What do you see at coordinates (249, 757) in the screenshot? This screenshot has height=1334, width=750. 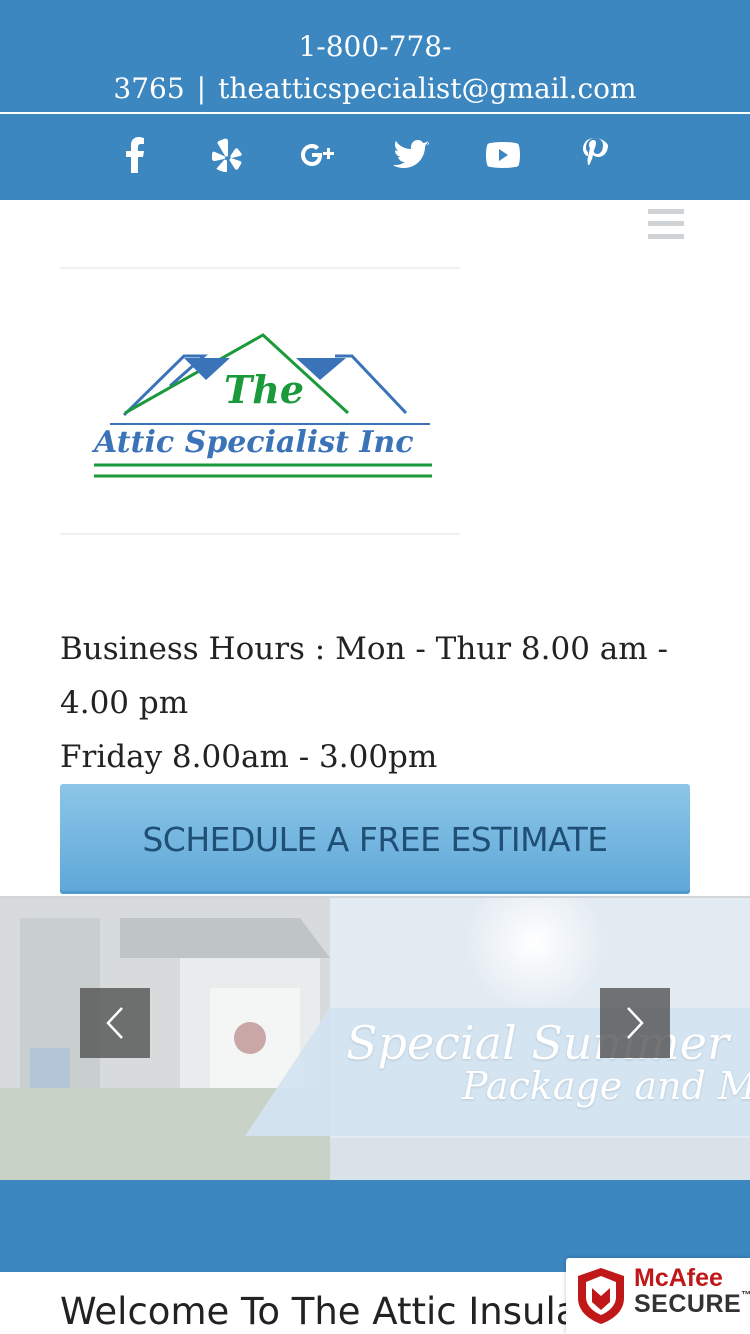 I see `hours-line-3: Friday 8.00am - 3.00pm` at bounding box center [249, 757].